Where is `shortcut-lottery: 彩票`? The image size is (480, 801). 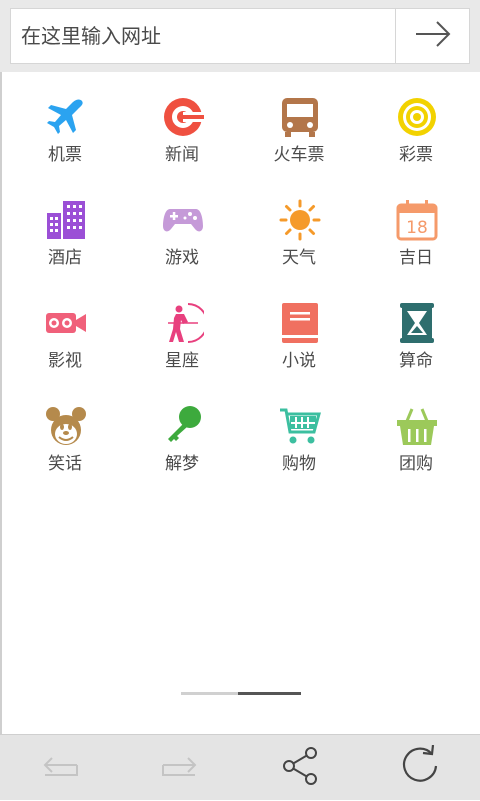 shortcut-lottery: 彩票 is located at coordinates (416, 122).